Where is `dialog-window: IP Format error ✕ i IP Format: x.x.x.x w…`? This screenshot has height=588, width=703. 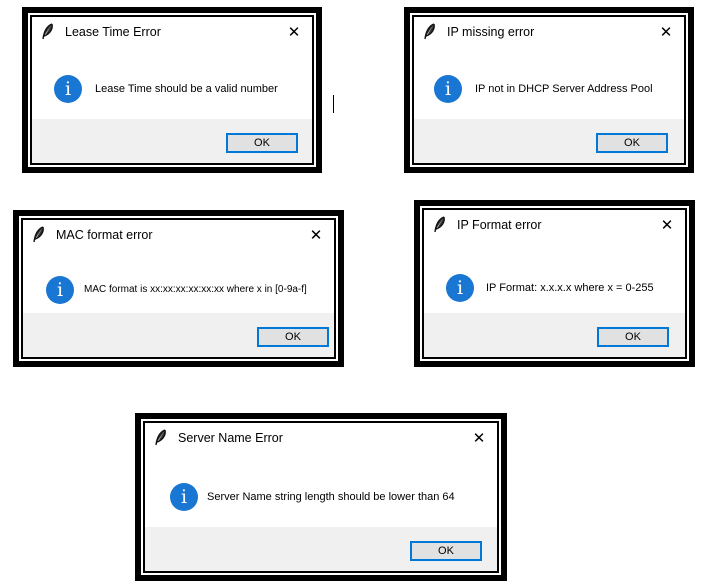
dialog-window: IP Format error ✕ i IP Format: x.x.x.x w… is located at coordinates (554, 283).